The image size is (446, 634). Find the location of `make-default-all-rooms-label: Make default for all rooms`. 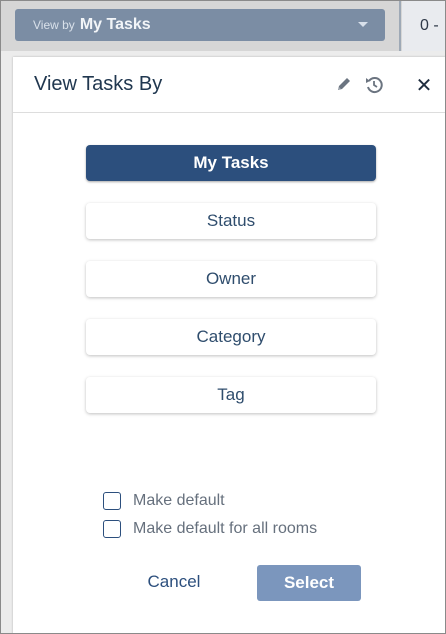

make-default-all-rooms-label: Make default for all rooms is located at coordinates (225, 528).